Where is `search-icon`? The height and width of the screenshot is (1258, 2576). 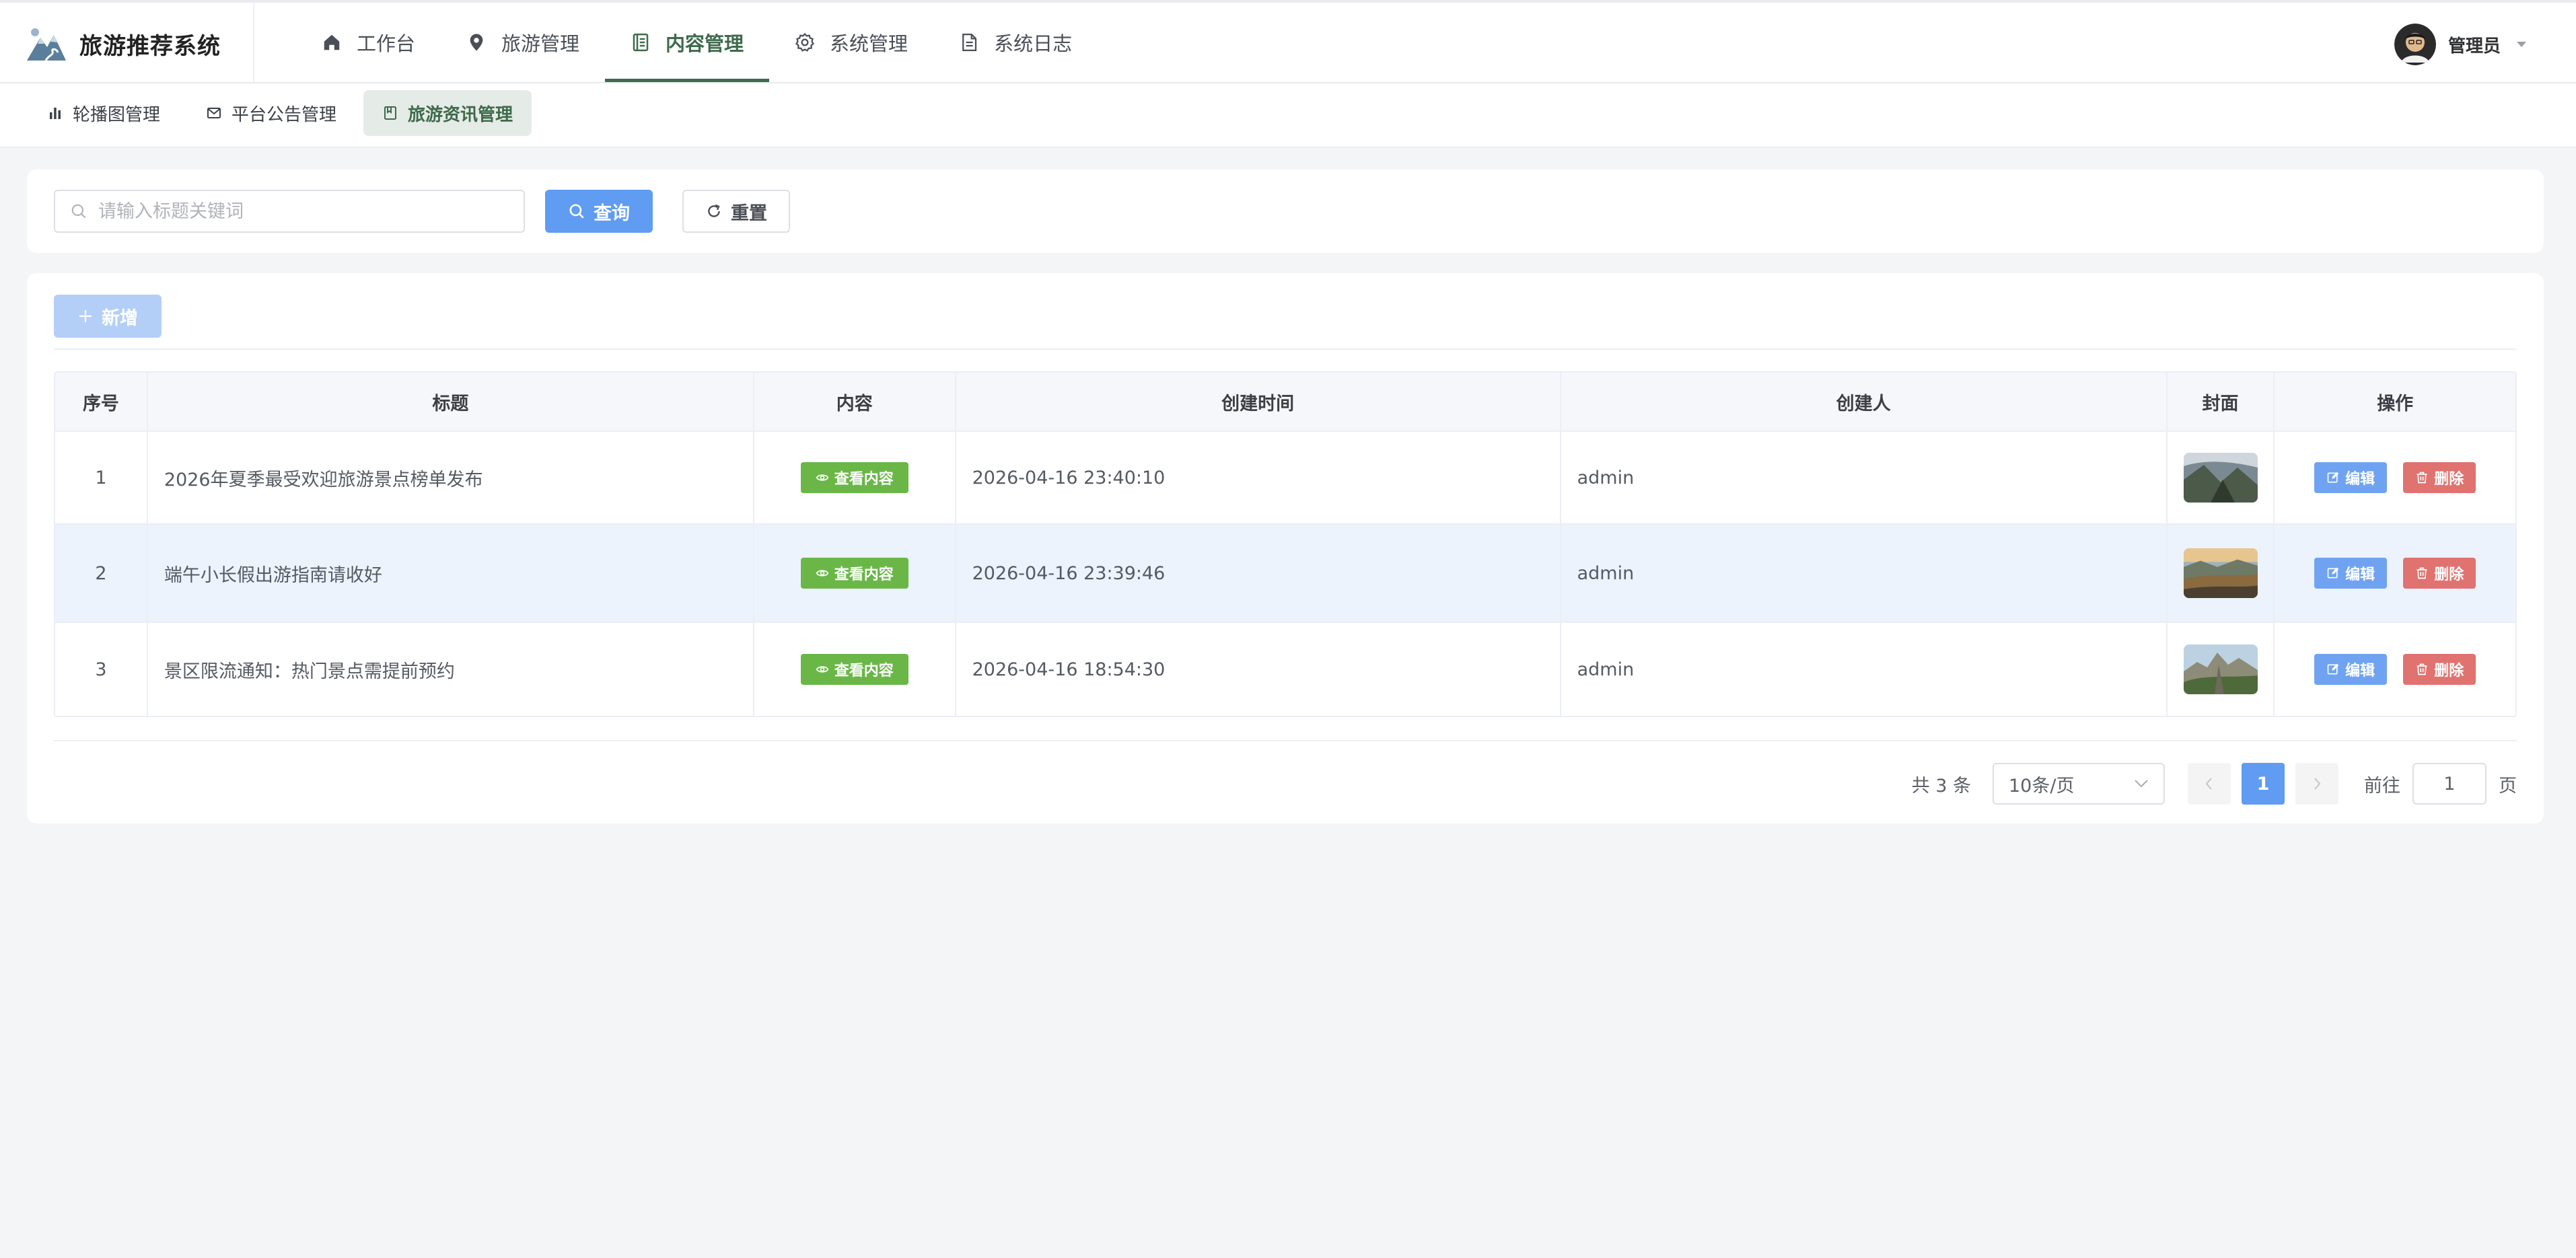 search-icon is located at coordinates (576, 211).